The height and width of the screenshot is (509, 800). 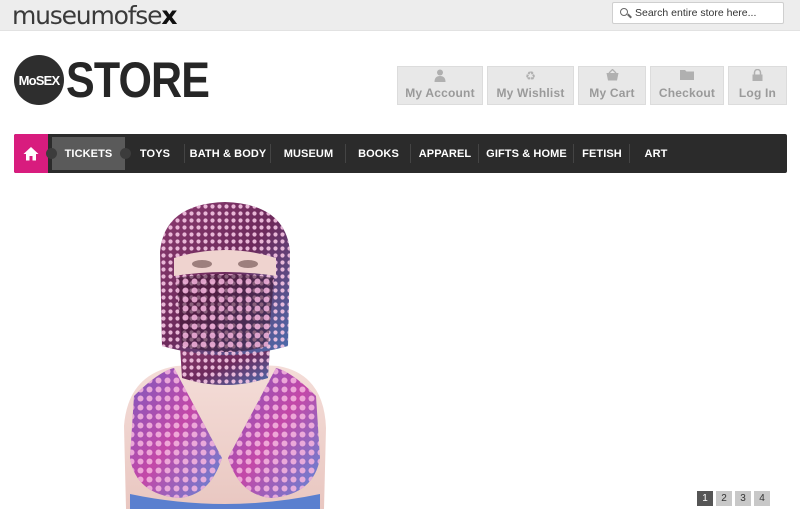 I want to click on my-cart-button: My Cart, so click(x=612, y=85).